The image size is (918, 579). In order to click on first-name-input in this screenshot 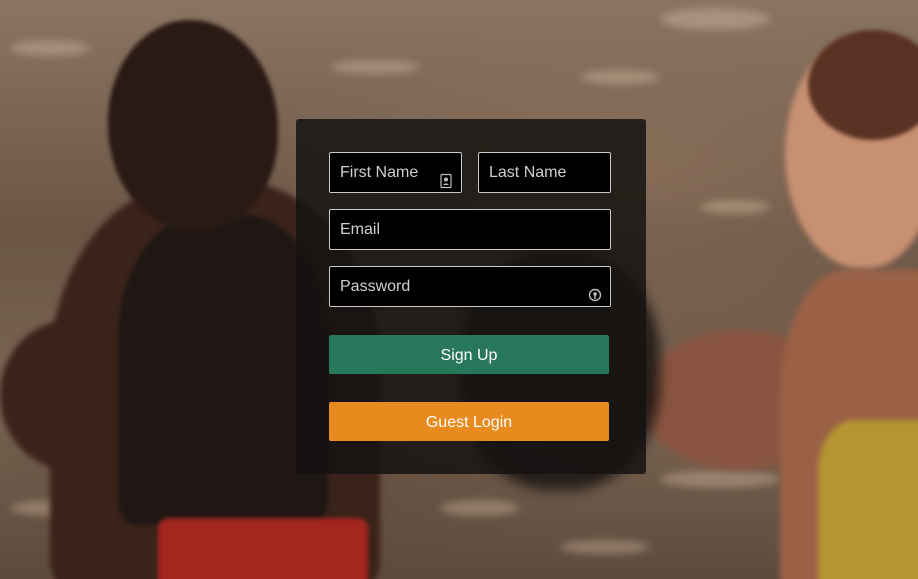, I will do `click(395, 173)`.